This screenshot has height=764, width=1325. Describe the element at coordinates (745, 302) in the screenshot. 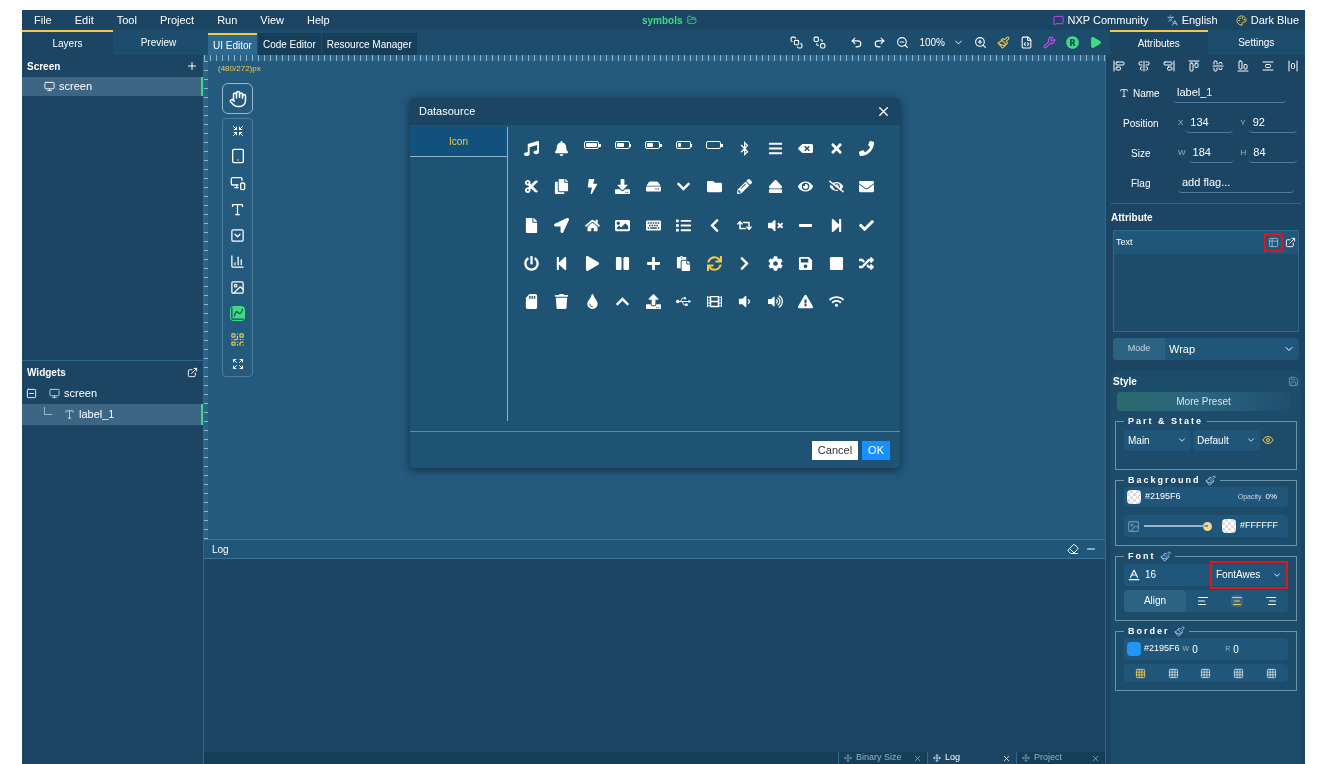

I see `volume-low-icon` at that location.